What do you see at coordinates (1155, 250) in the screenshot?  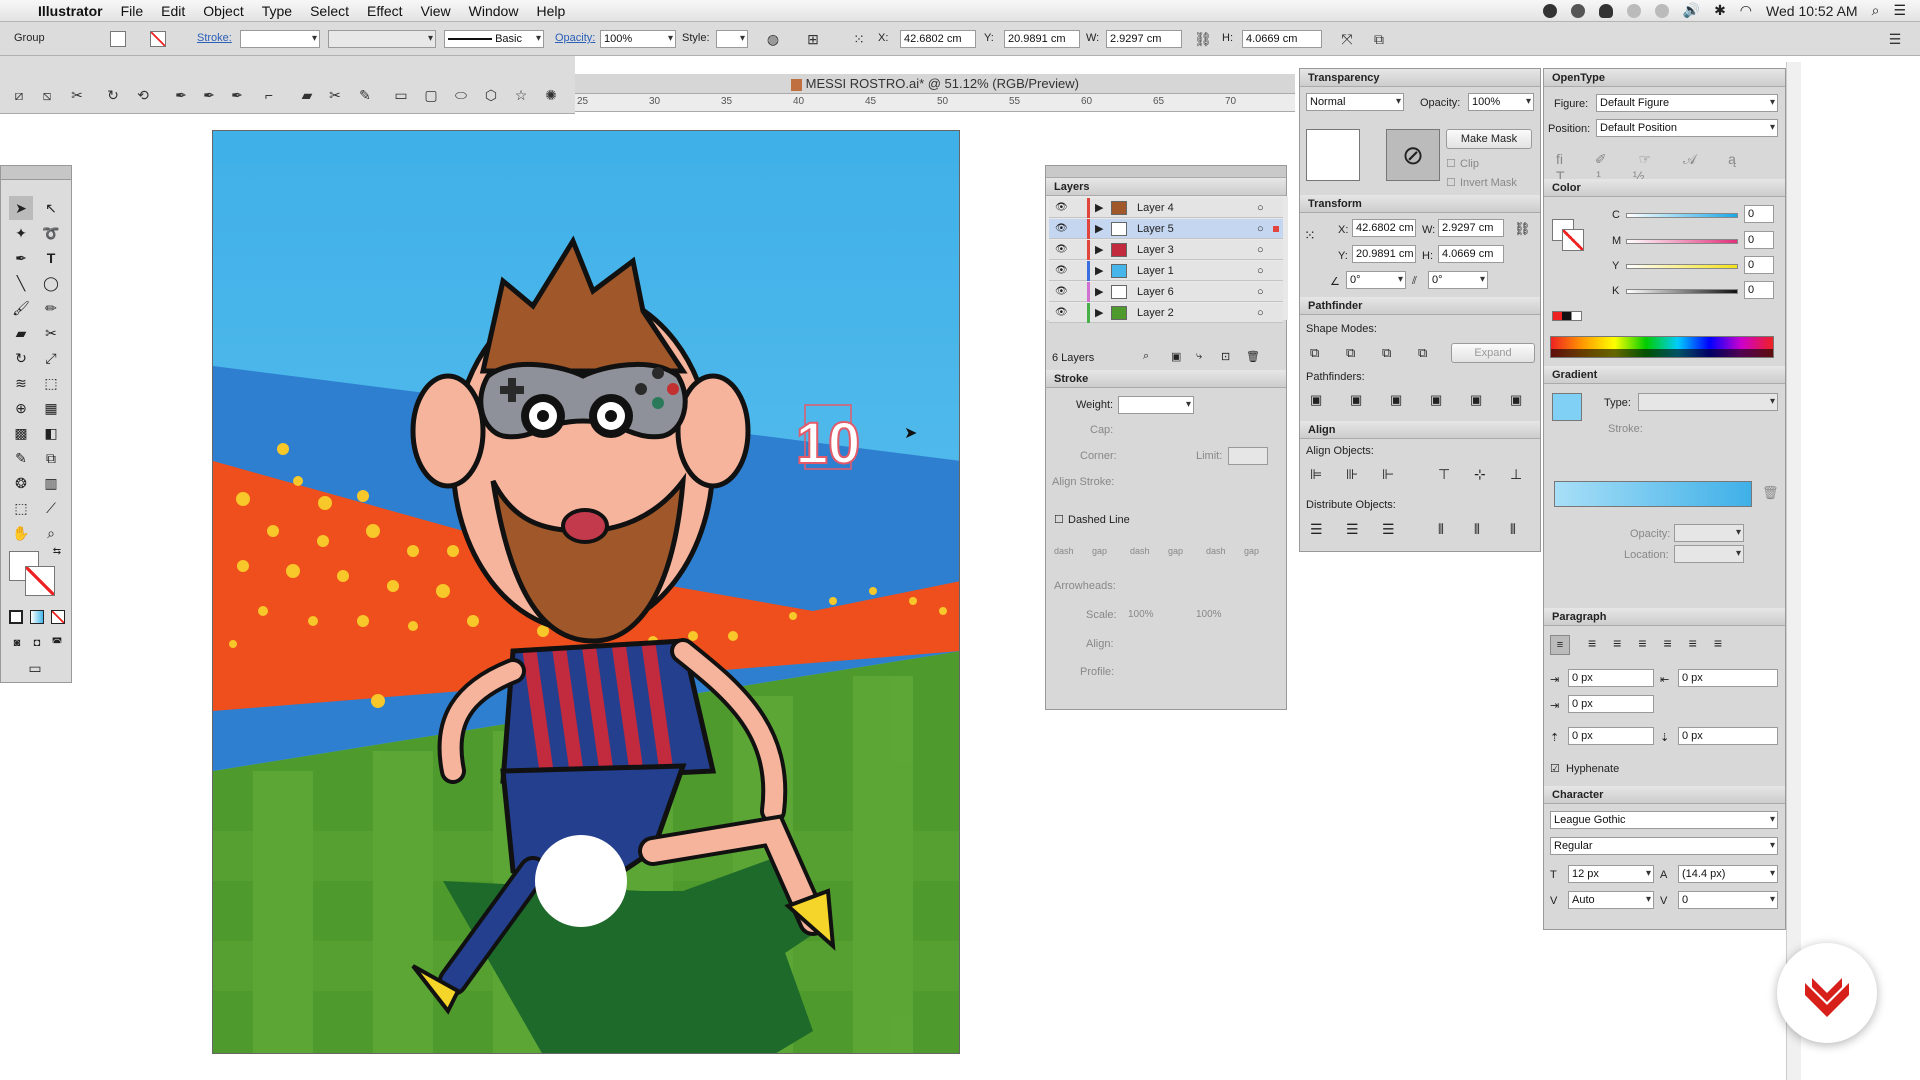 I see `layer-name: Layer 3` at bounding box center [1155, 250].